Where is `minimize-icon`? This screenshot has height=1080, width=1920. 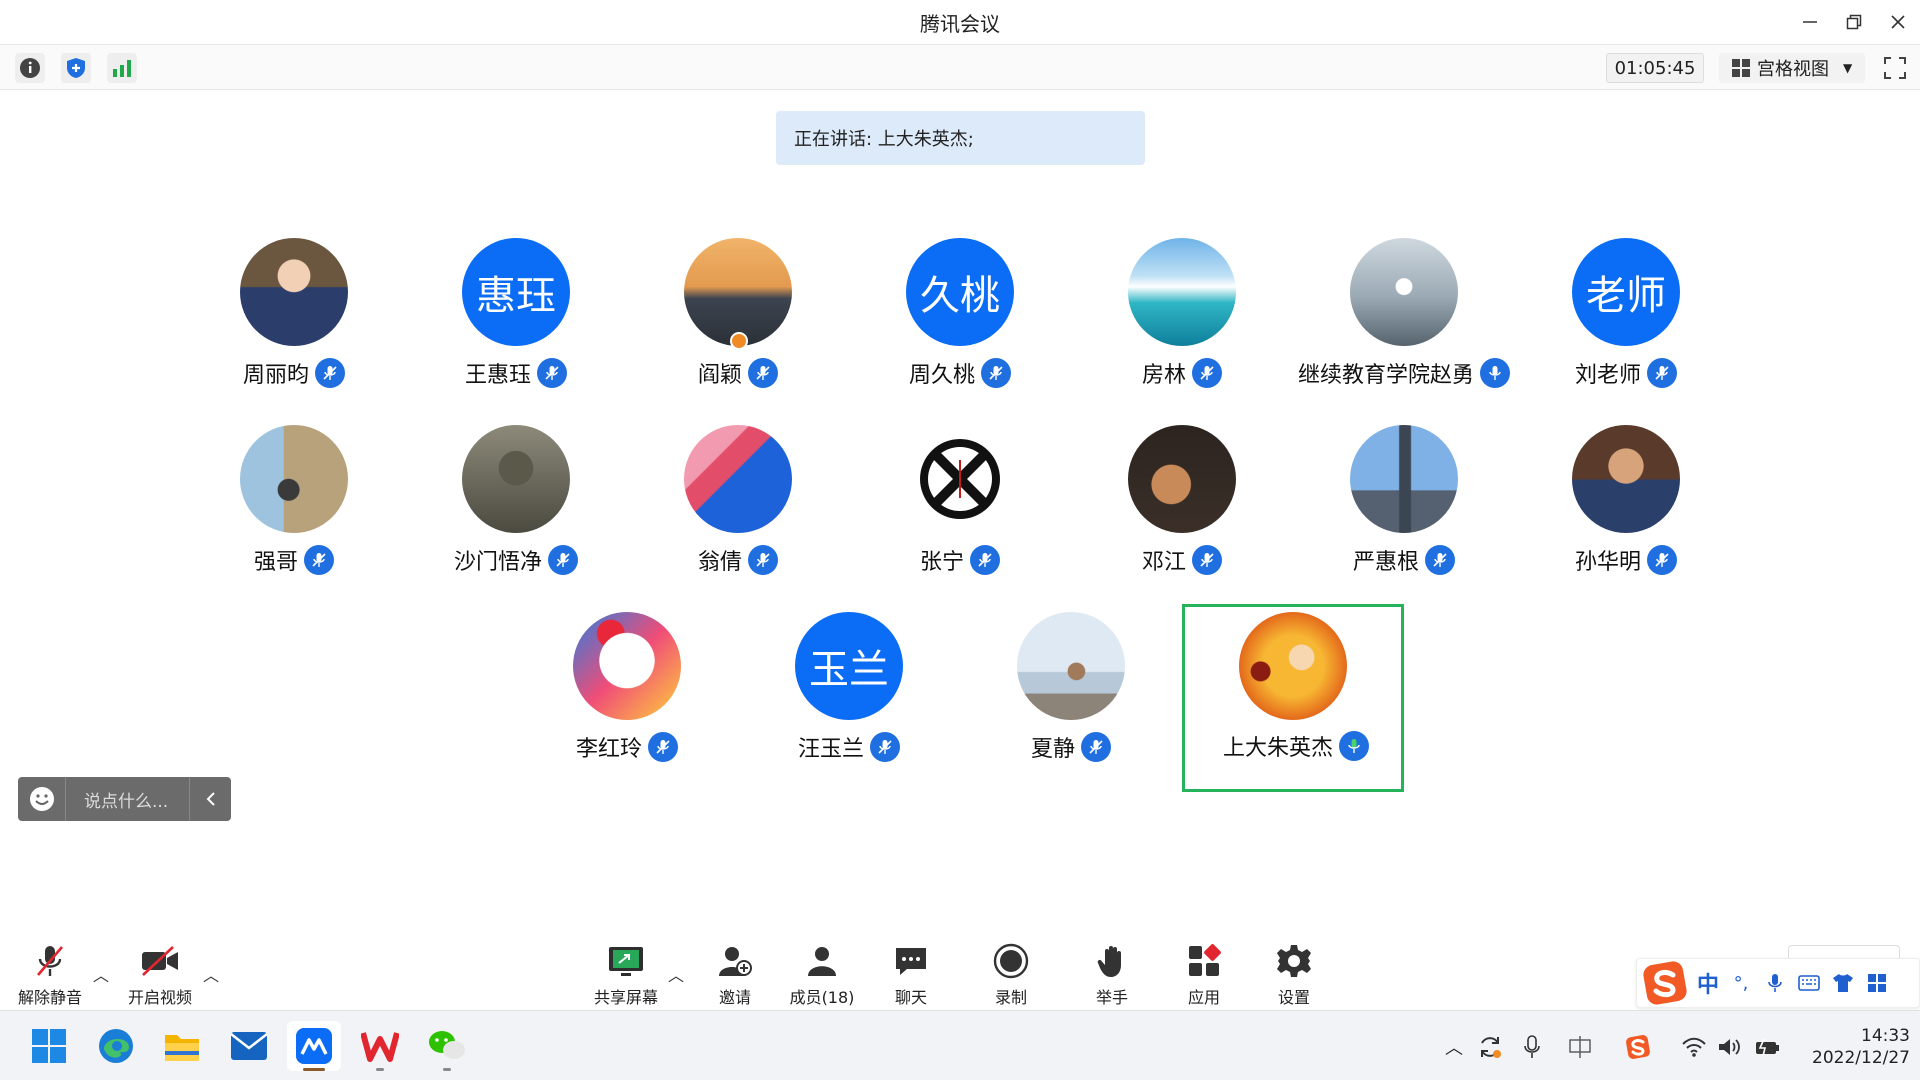
minimize-icon is located at coordinates (1810, 22).